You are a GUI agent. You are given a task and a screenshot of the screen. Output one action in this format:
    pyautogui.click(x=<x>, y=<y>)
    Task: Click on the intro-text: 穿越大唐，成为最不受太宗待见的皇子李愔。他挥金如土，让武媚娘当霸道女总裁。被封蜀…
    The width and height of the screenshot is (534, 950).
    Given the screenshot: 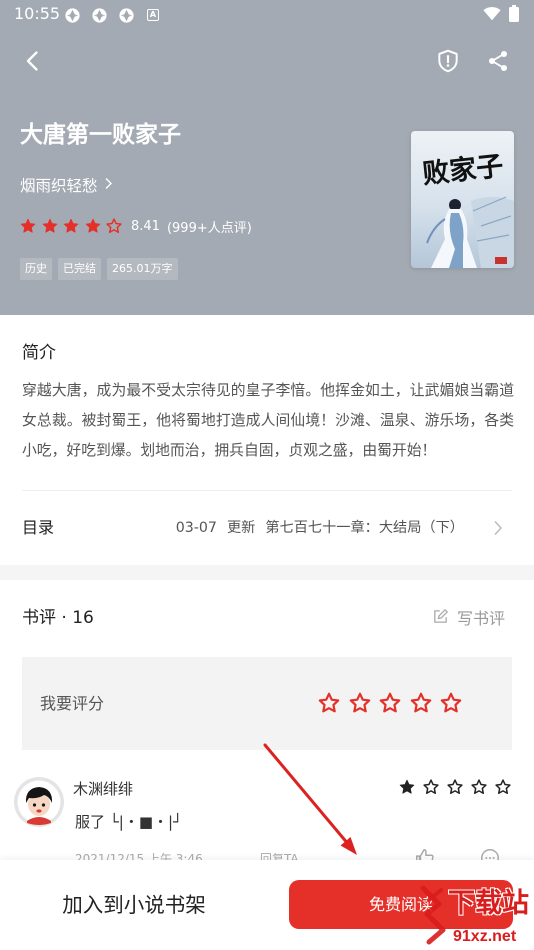 What is the action you would take?
    pyautogui.click(x=268, y=420)
    